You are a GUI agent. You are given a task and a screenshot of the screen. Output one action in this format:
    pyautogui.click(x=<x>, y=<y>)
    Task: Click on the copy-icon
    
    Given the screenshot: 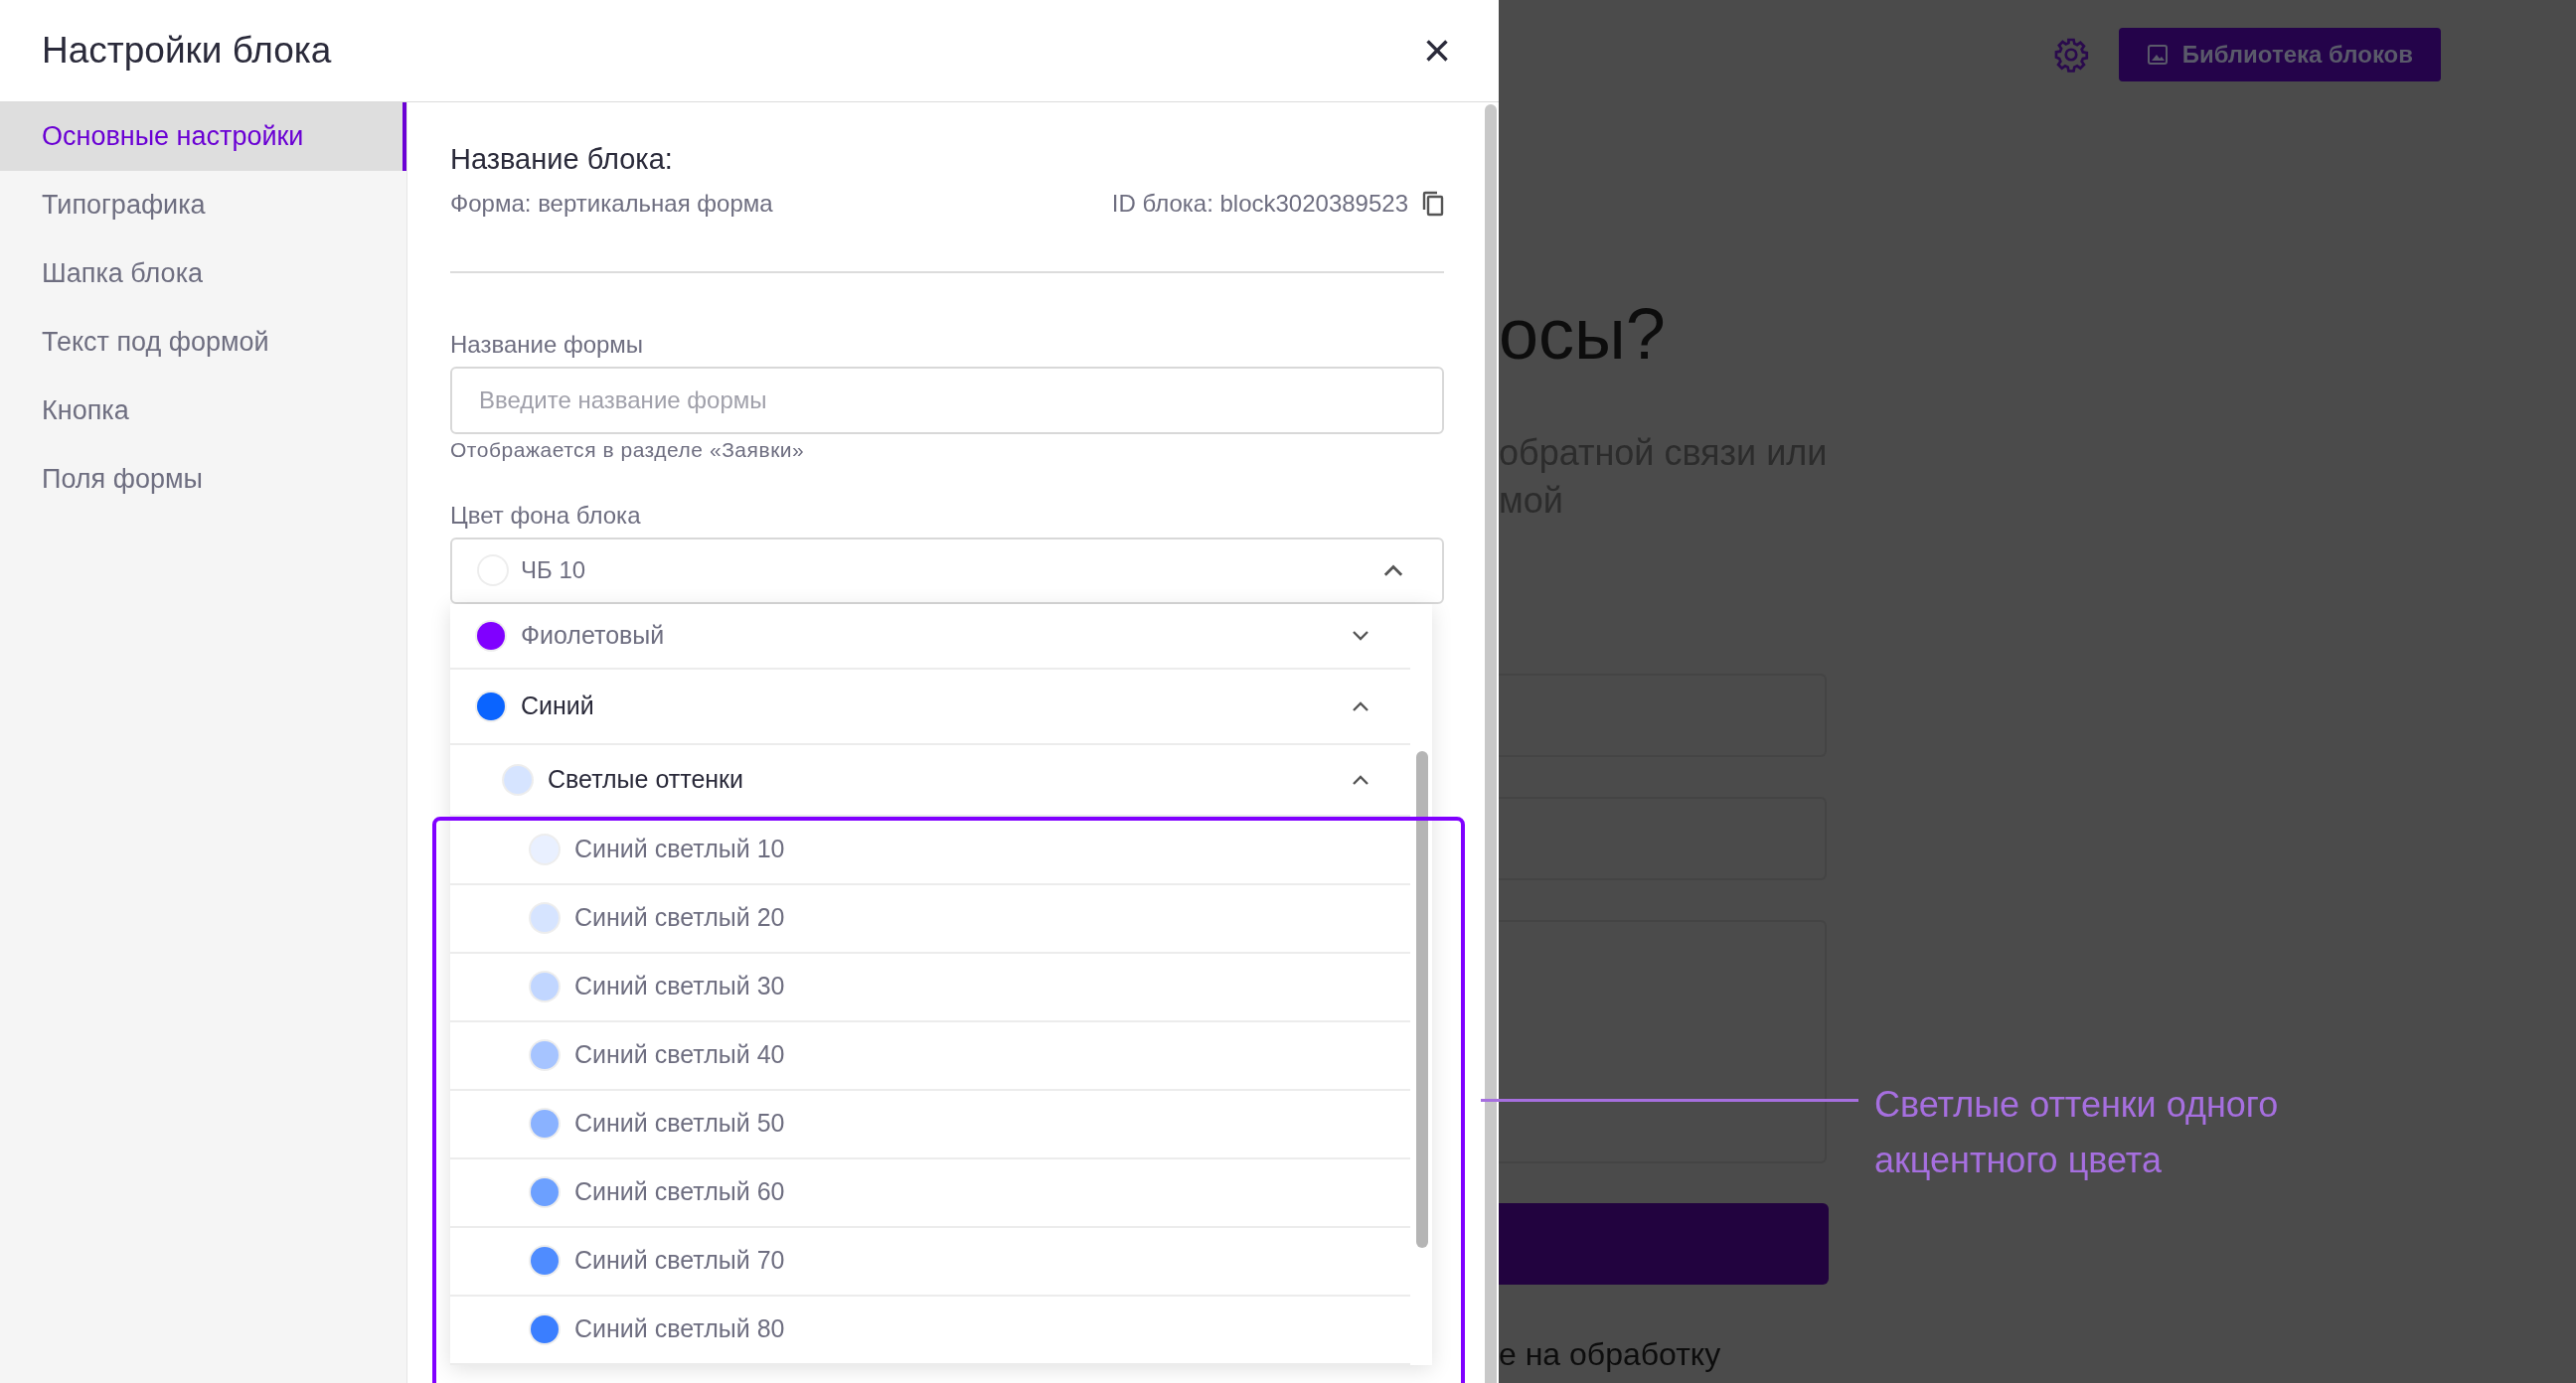 What is the action you would take?
    pyautogui.click(x=1433, y=204)
    